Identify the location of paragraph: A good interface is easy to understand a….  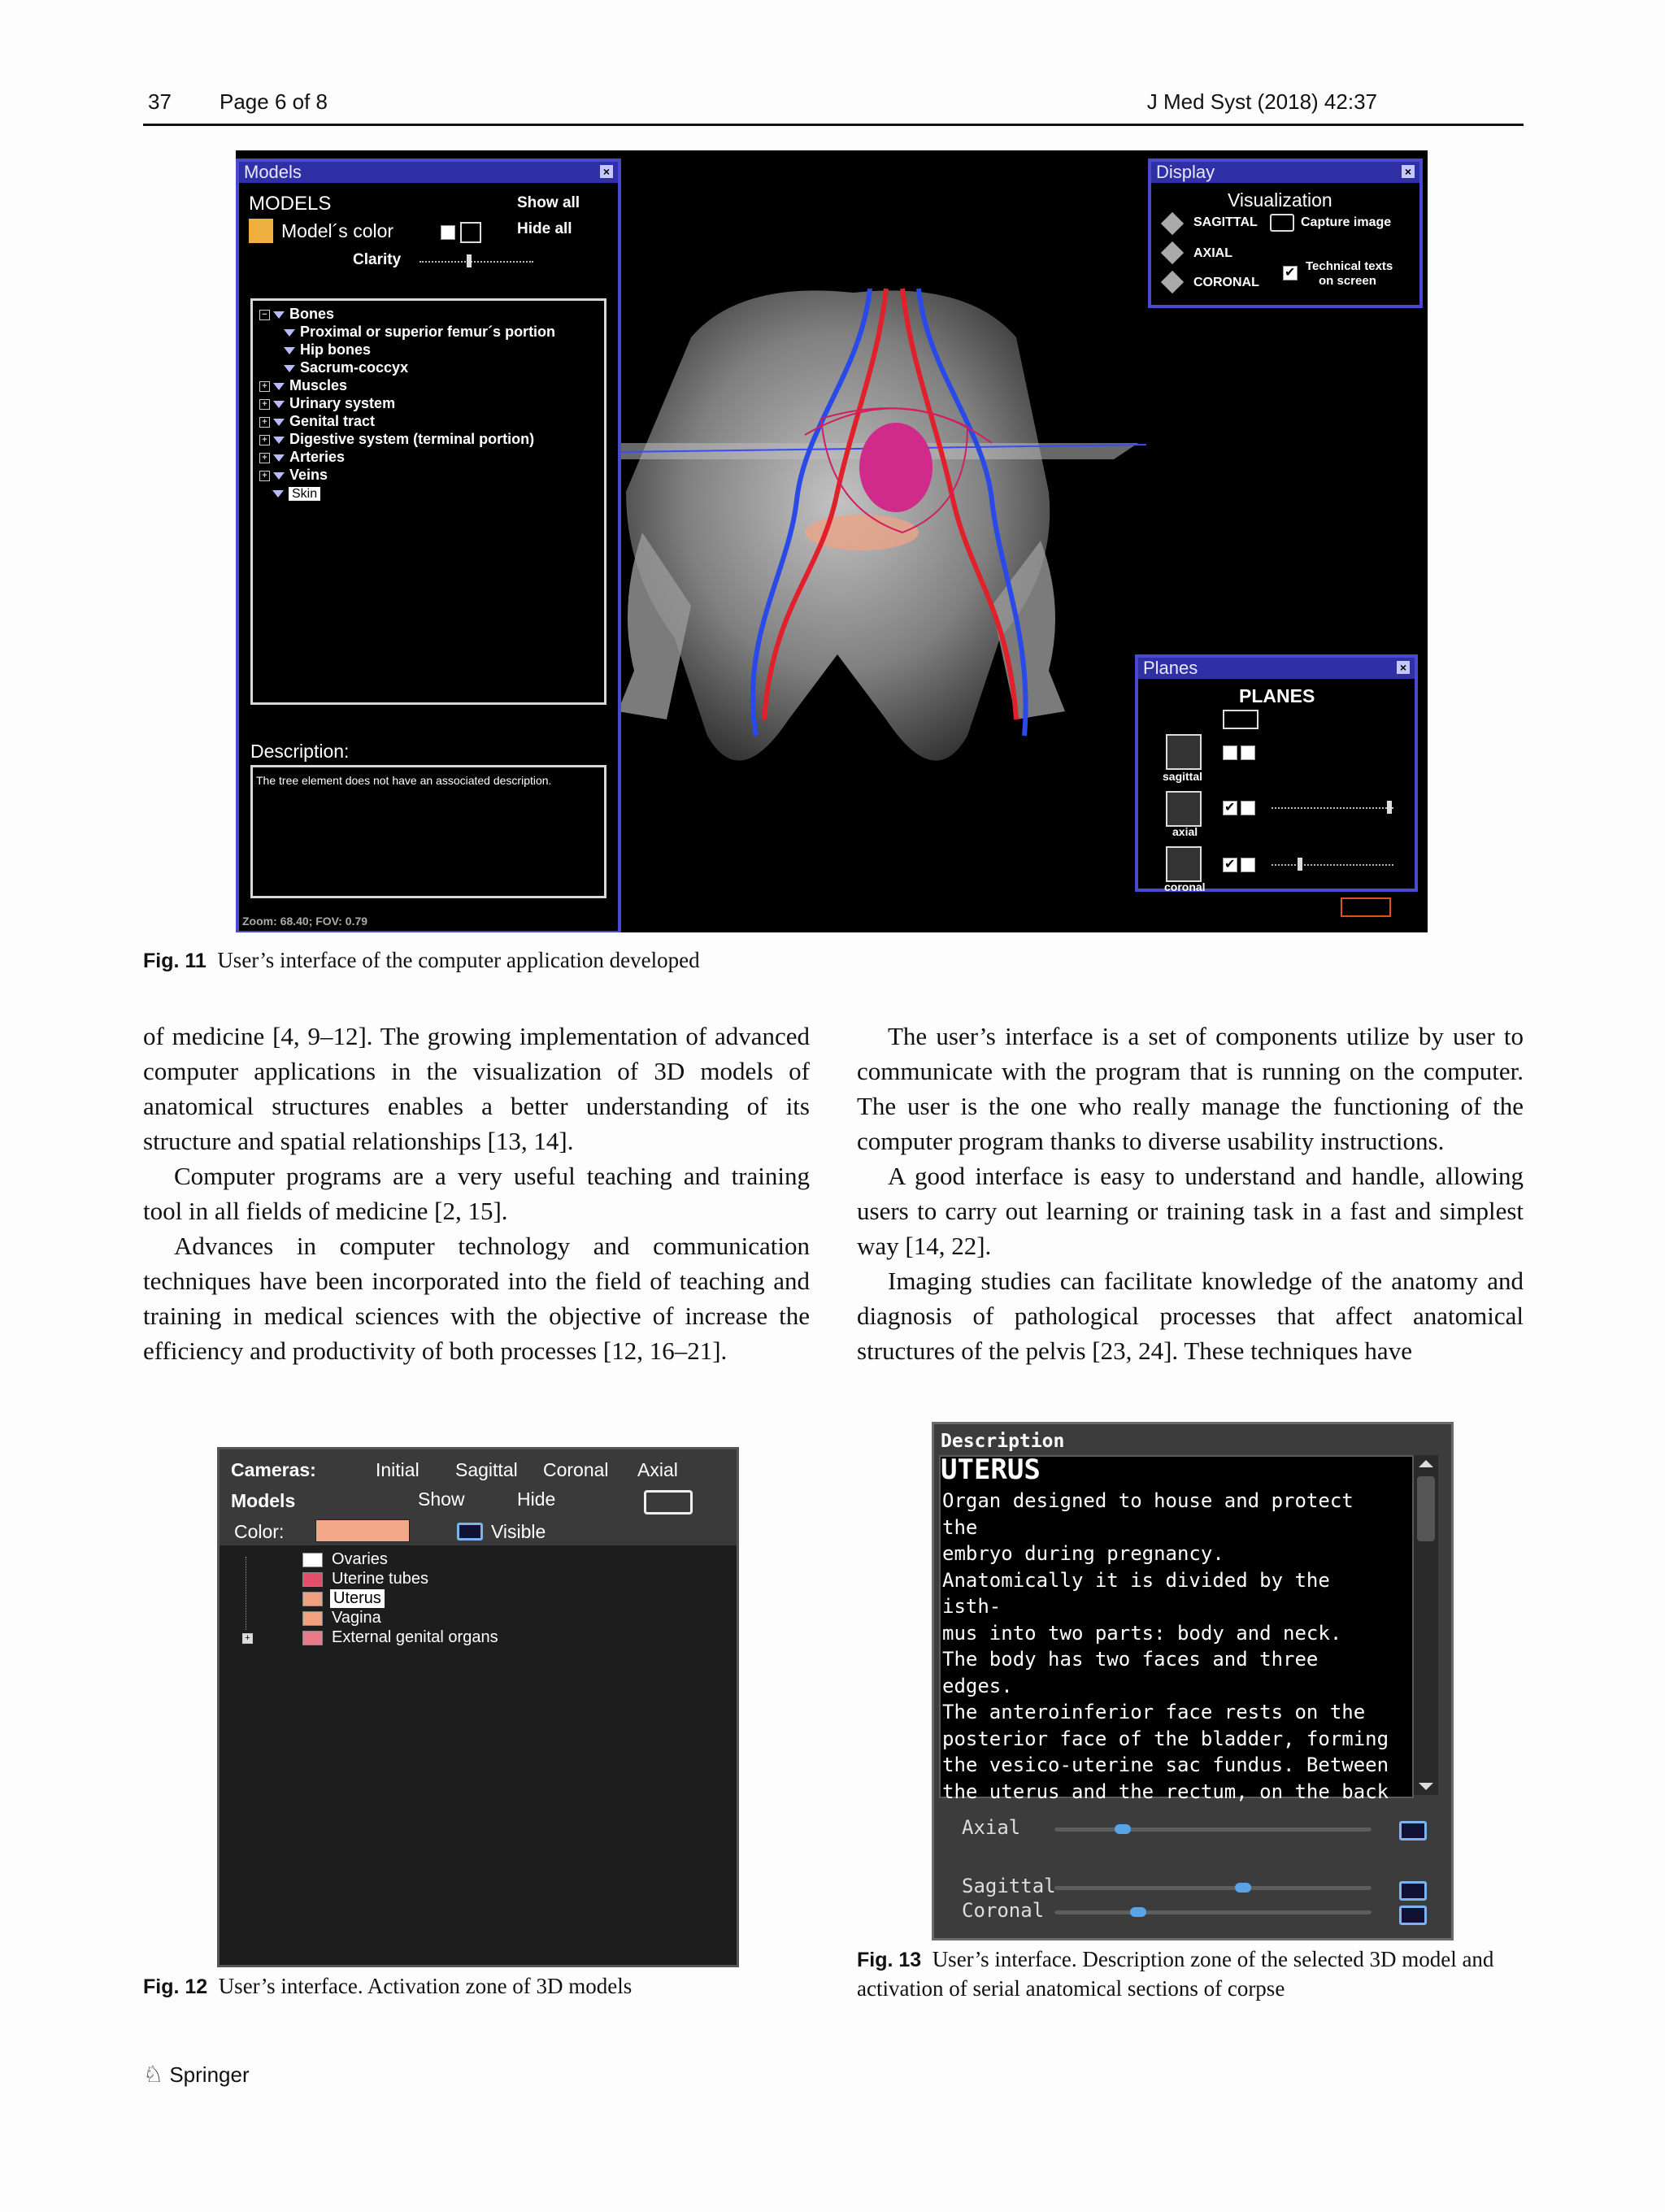
(1190, 1211).